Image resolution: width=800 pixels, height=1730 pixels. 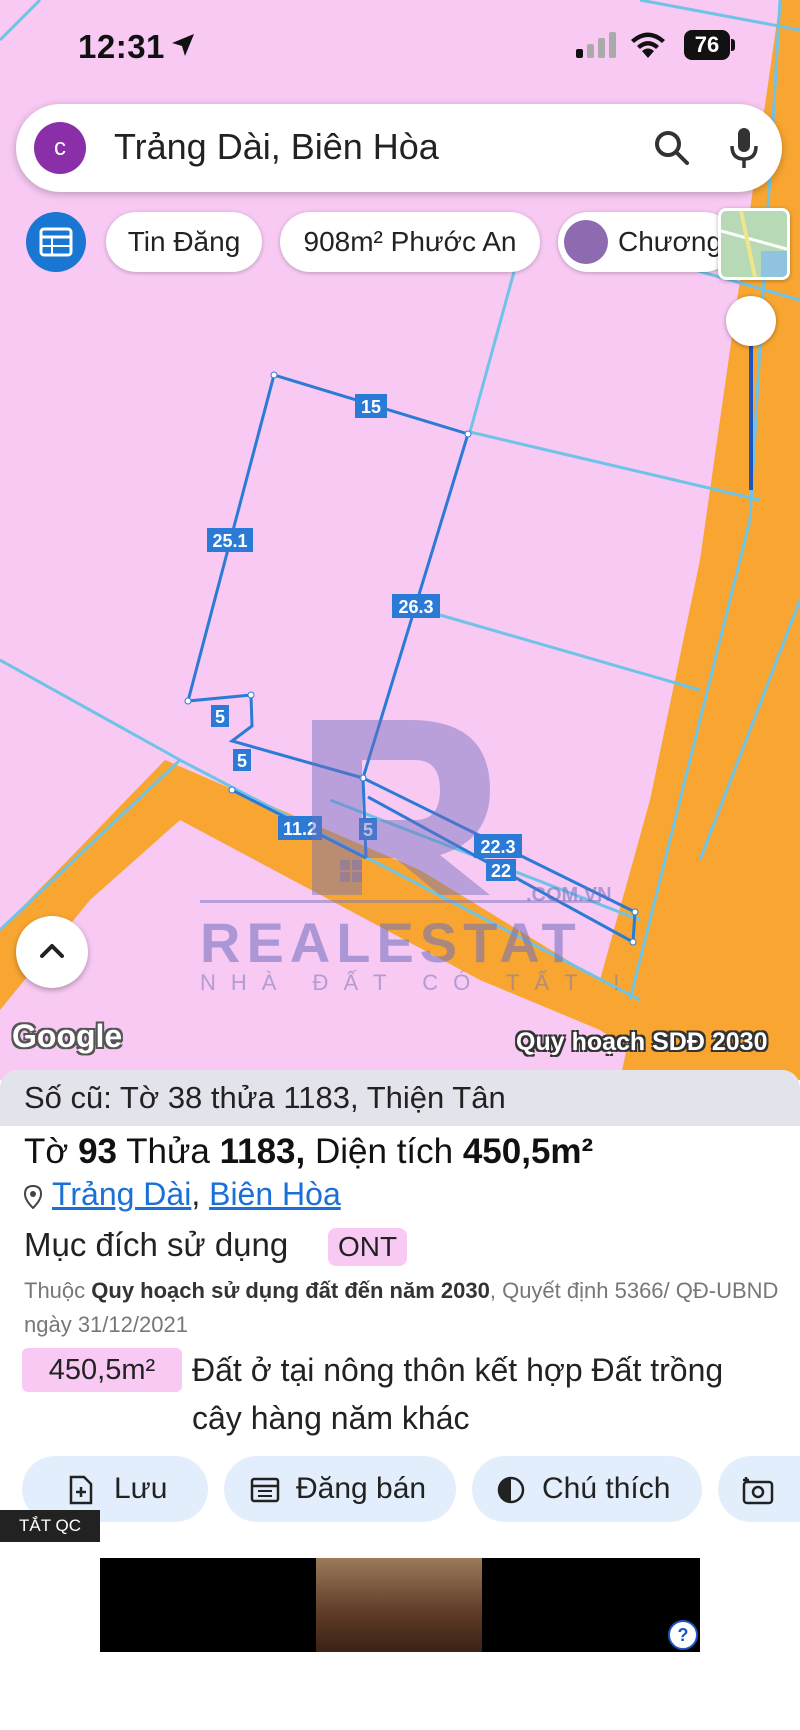 I want to click on search-bar: c Trảng Dài, Biên Hòa, so click(x=399, y=148).